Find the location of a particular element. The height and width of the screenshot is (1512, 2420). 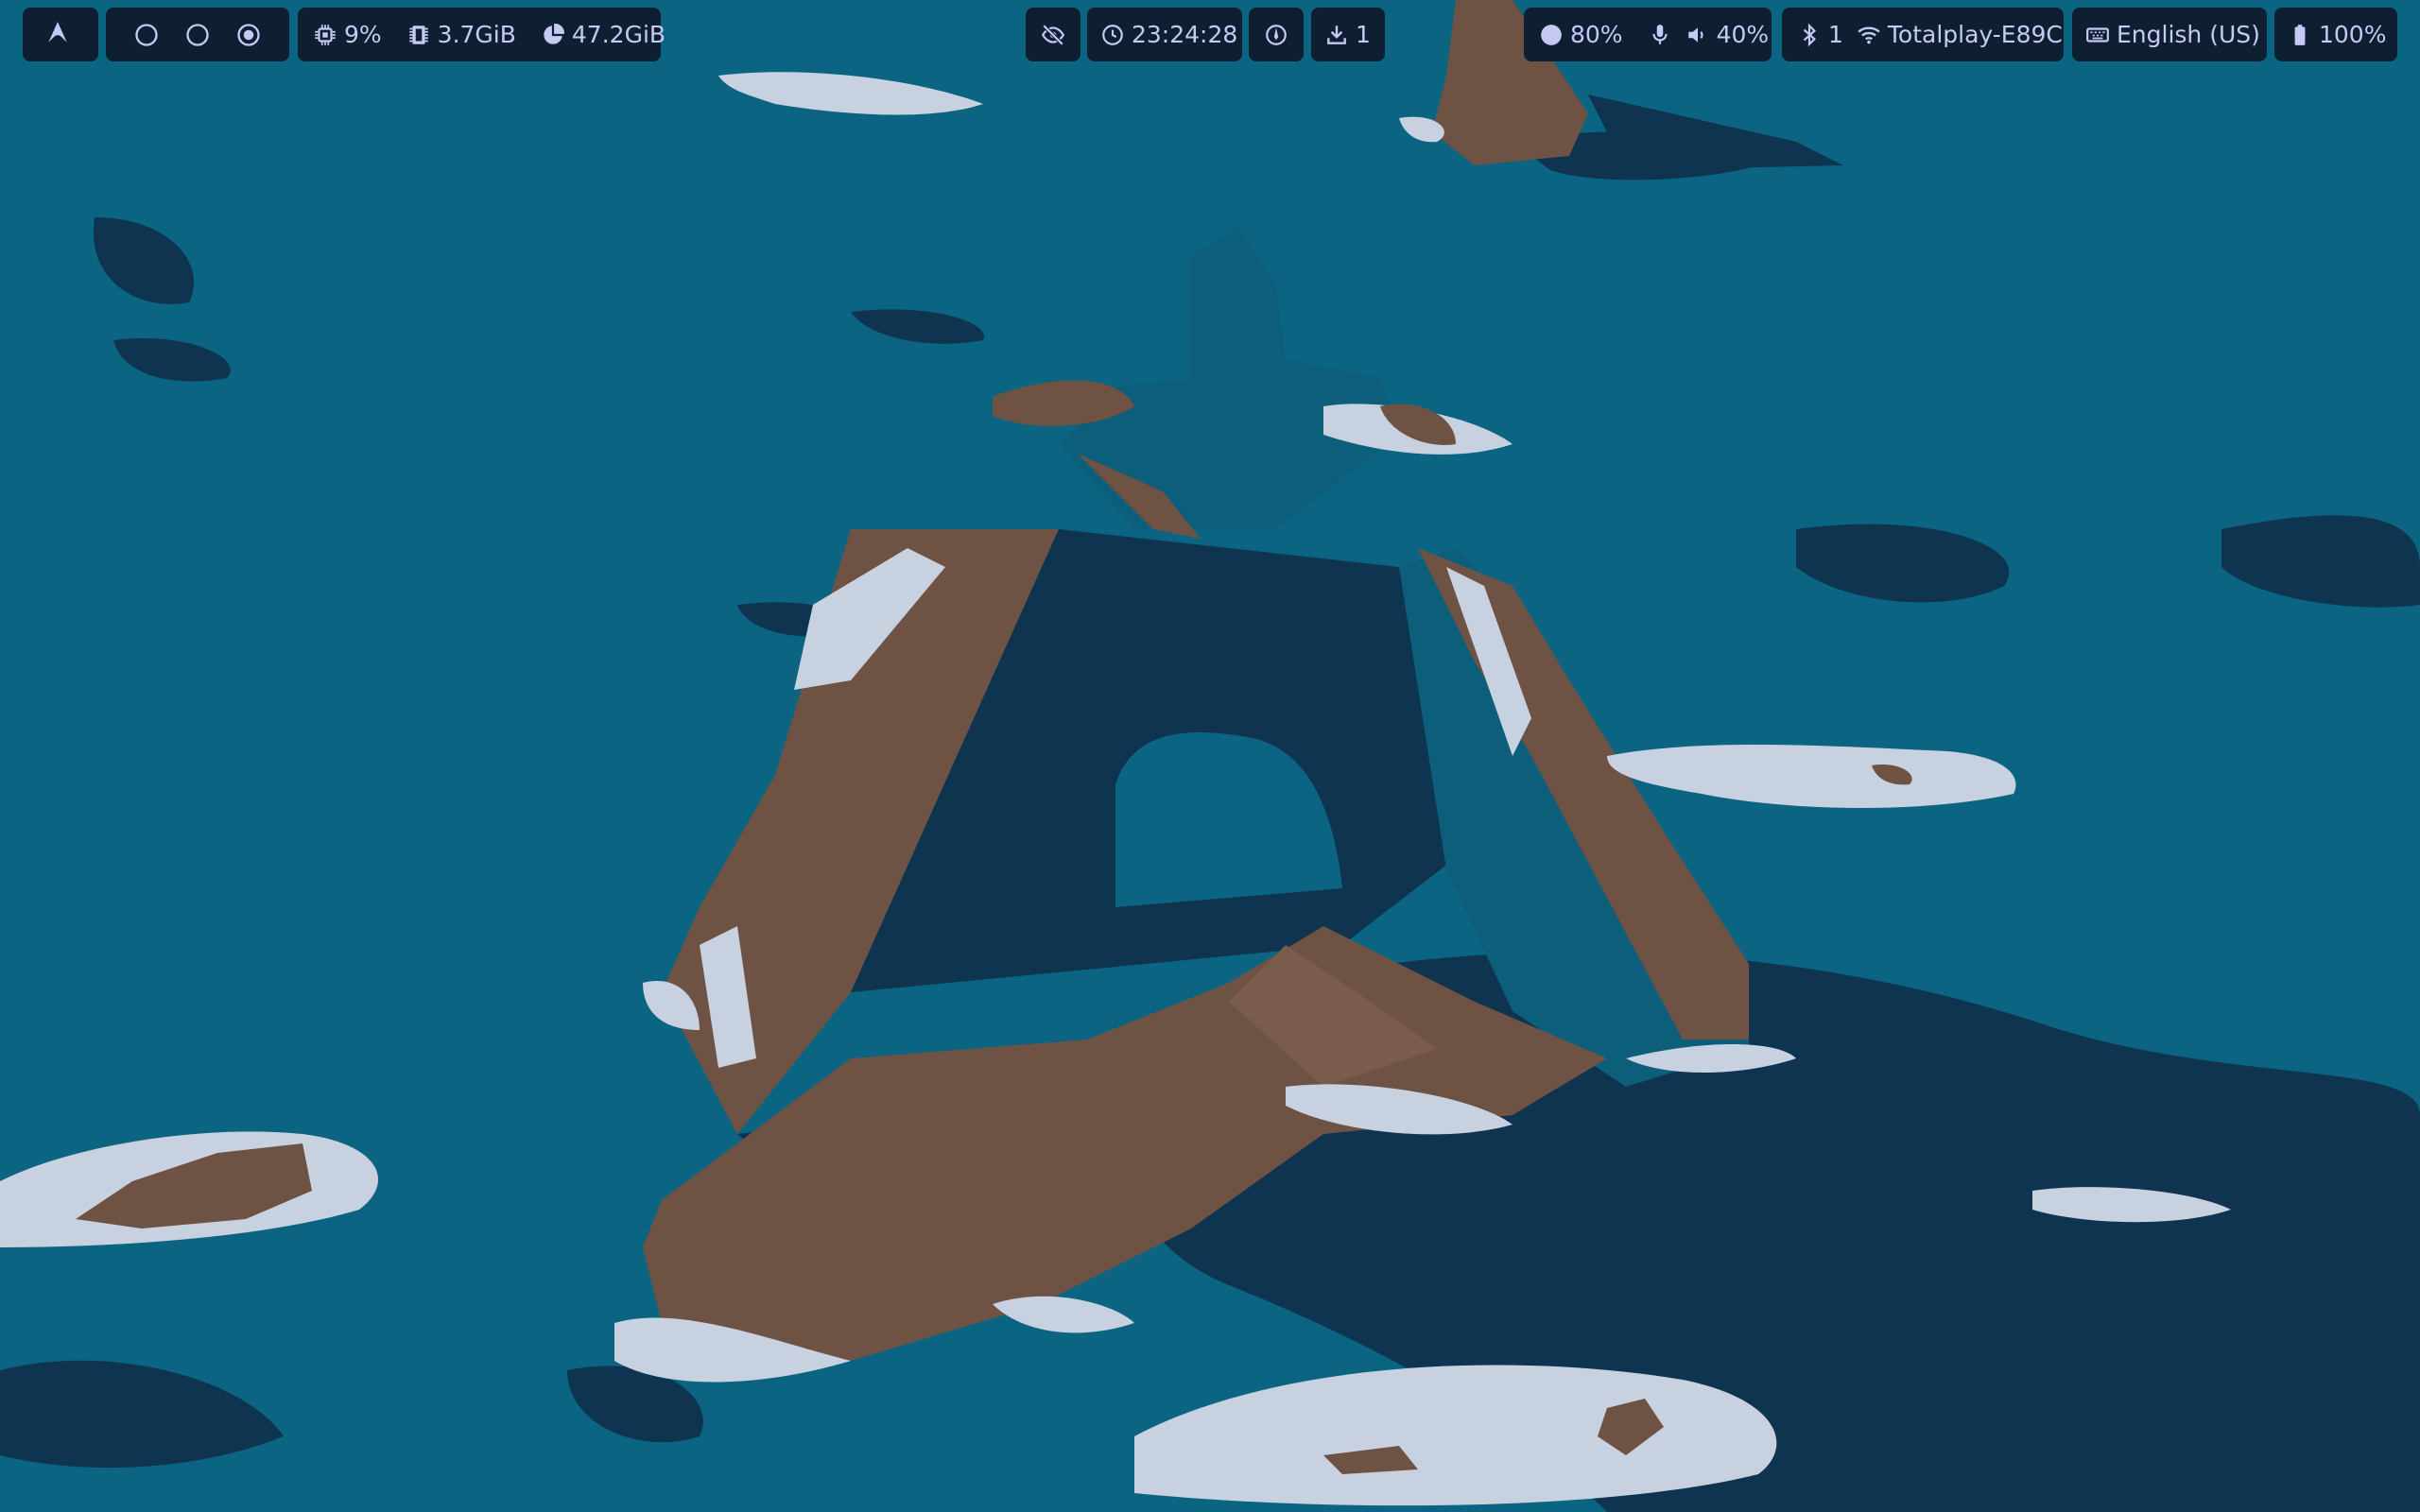

keyboard-layout-widget: English (US) is located at coordinates (2169, 34).